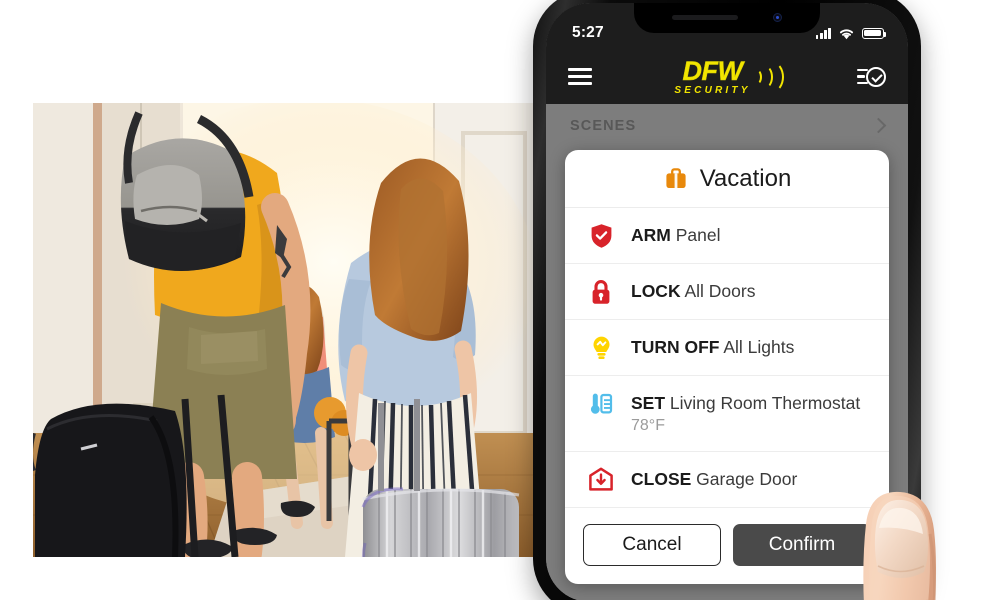 Image resolution: width=1000 pixels, height=600 pixels. Describe the element at coordinates (601, 478) in the screenshot. I see `garage-door-icon` at that location.